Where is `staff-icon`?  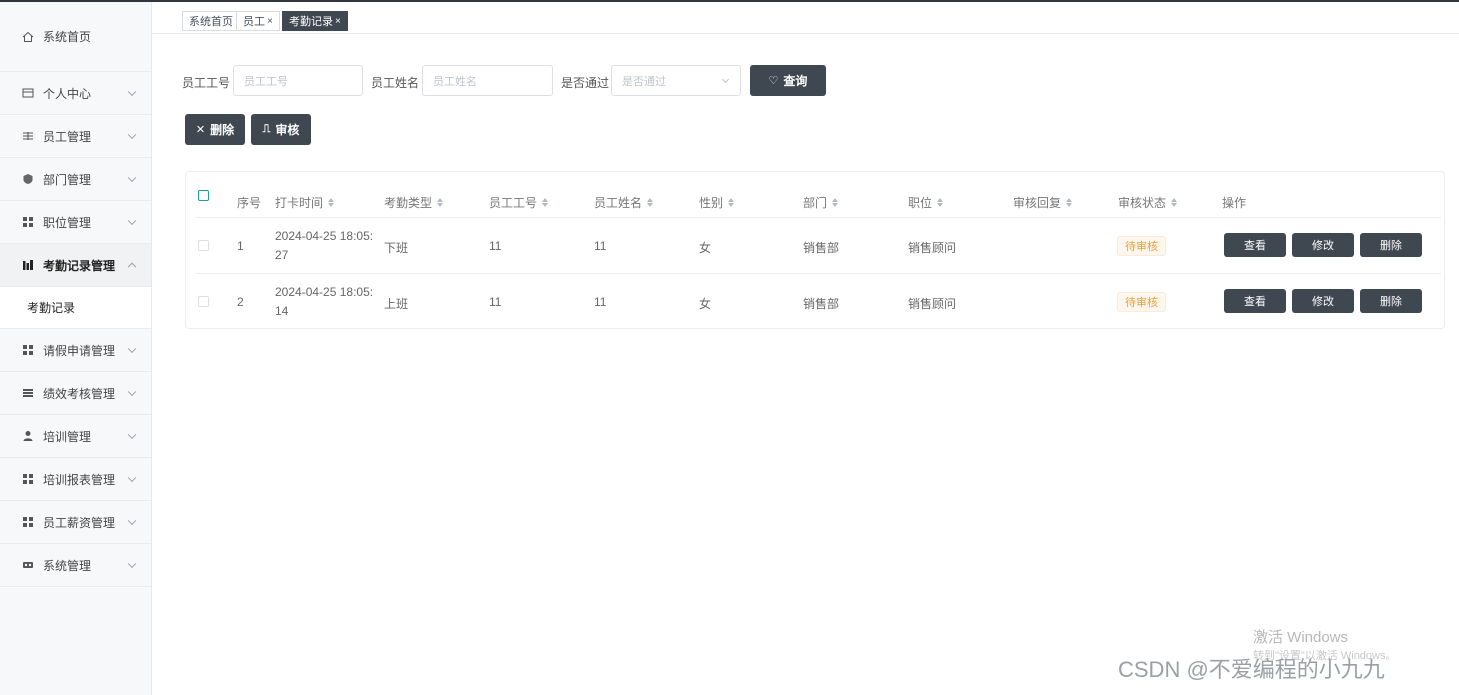
staff-icon is located at coordinates (27, 136).